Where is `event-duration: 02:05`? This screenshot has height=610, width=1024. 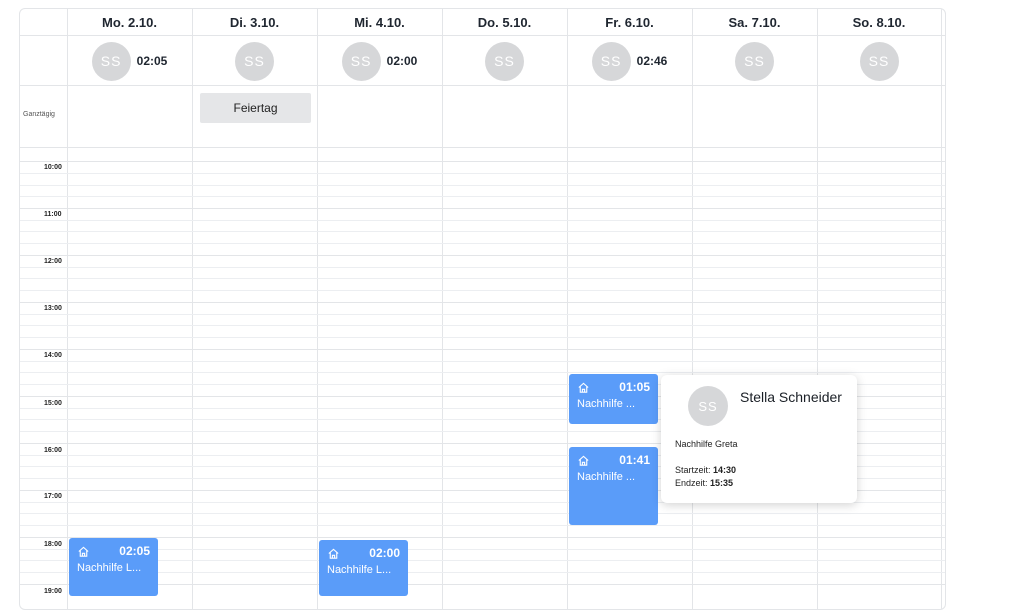 event-duration: 02:05 is located at coordinates (134, 551).